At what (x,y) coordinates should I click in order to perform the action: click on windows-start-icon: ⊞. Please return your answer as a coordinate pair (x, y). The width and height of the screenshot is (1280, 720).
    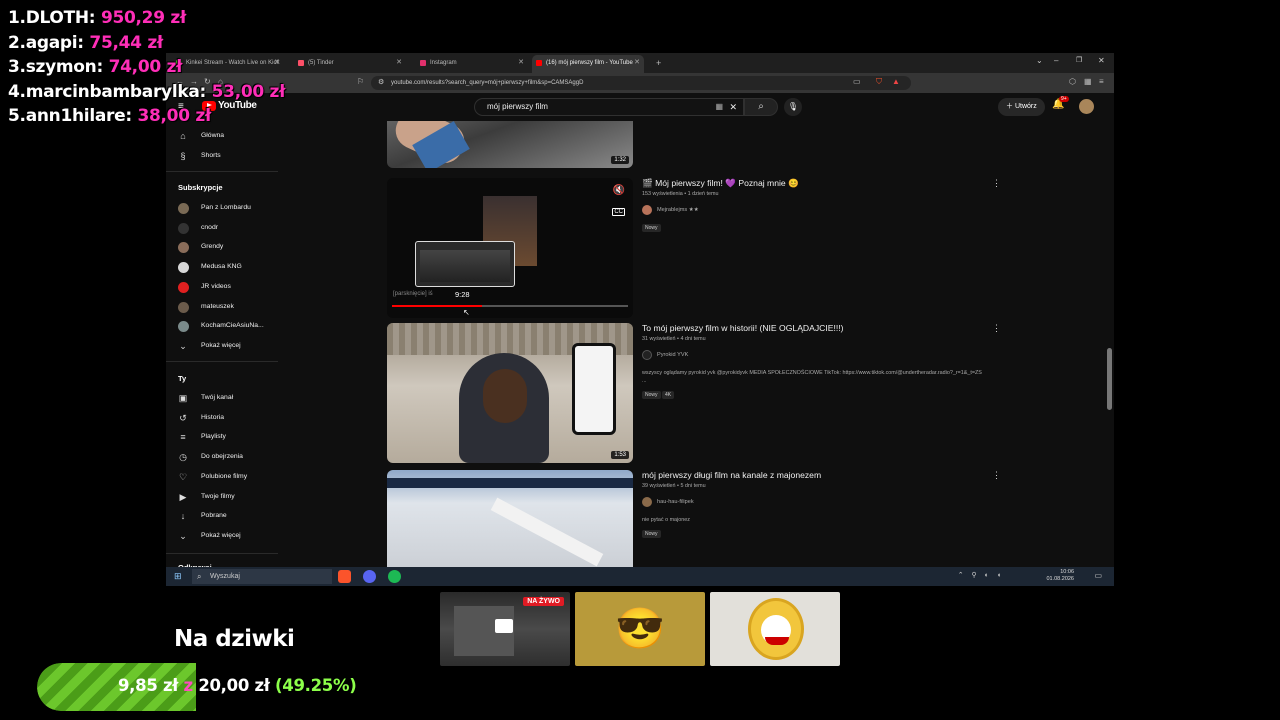
    Looking at the image, I should click on (178, 576).